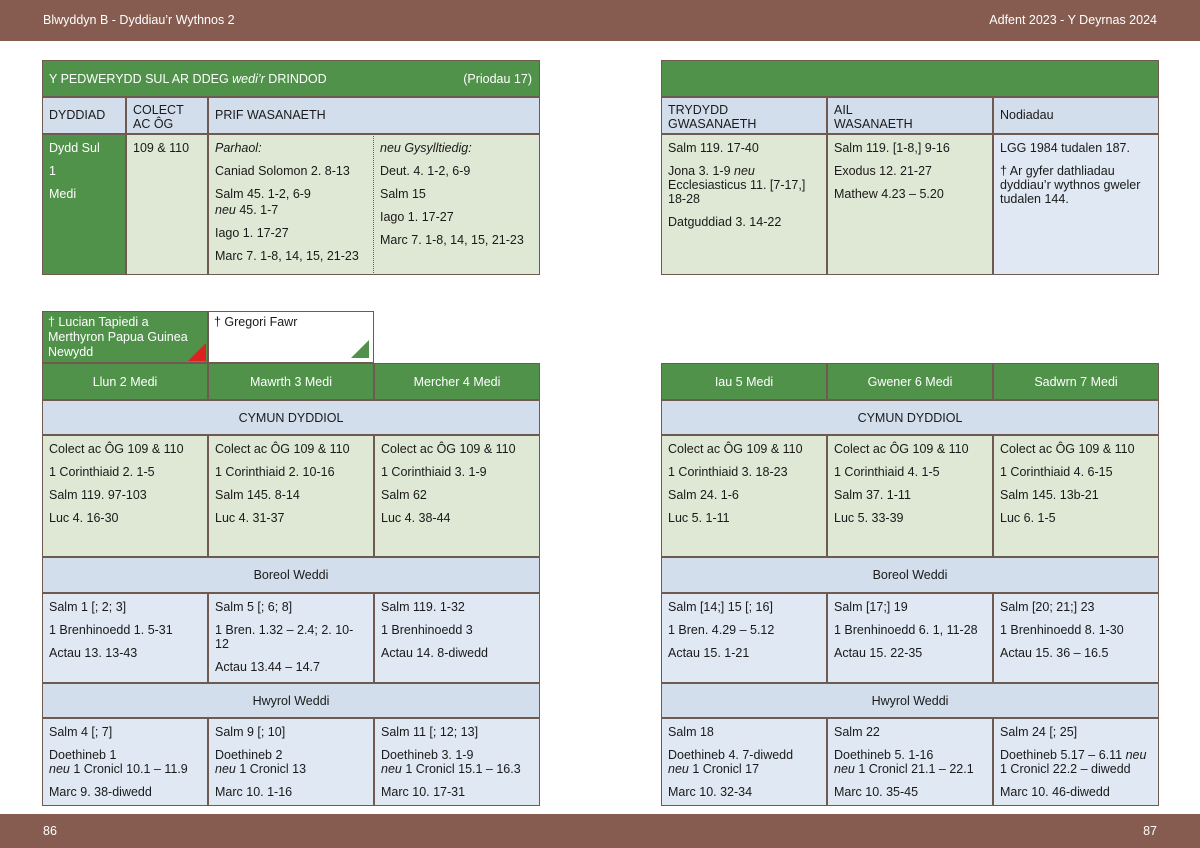 The width and height of the screenshot is (1200, 848). I want to click on reading-line: 1 Brenhinoedd 8. 1-30, so click(1062, 630).